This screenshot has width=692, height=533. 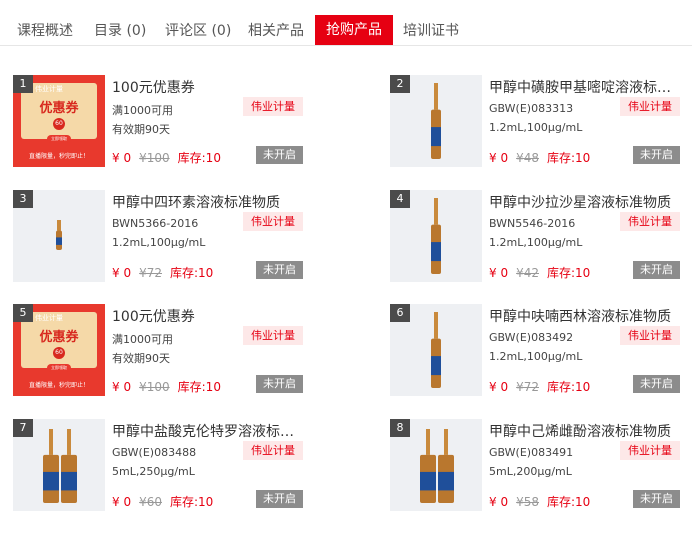 I want to click on original-price: ¥48, so click(x=527, y=158).